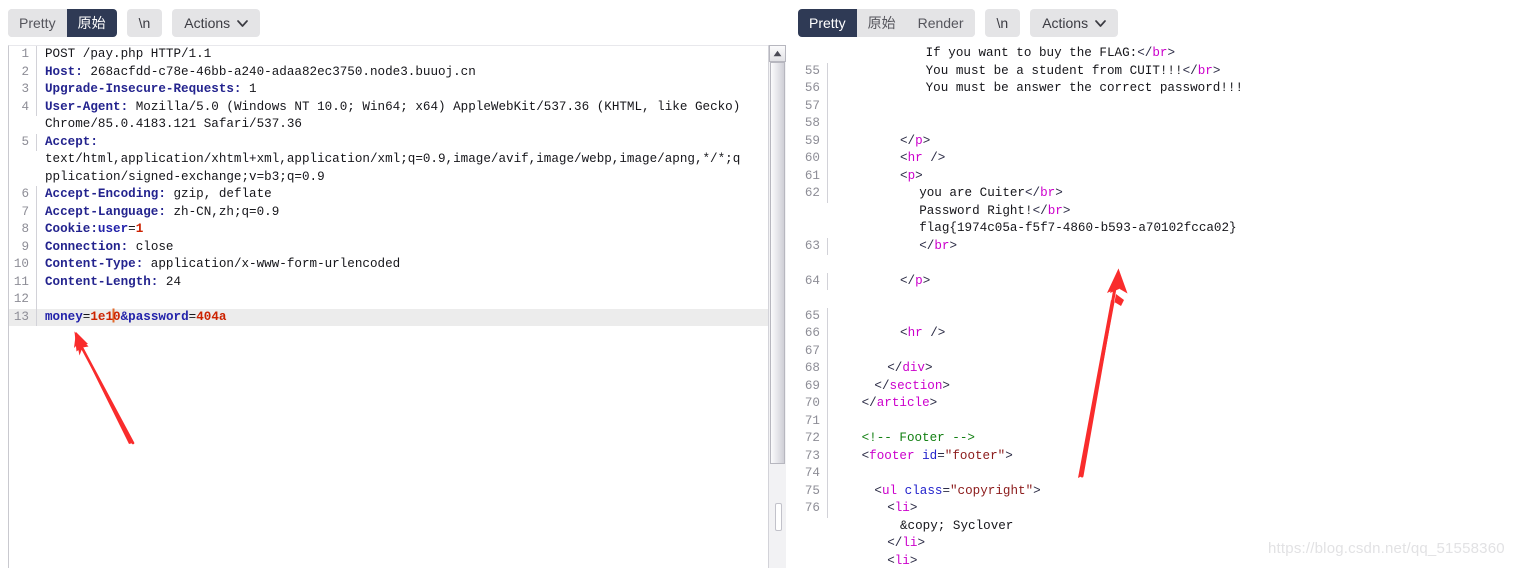  I want to click on response-line: Password Right!</br>, so click(1156, 212).